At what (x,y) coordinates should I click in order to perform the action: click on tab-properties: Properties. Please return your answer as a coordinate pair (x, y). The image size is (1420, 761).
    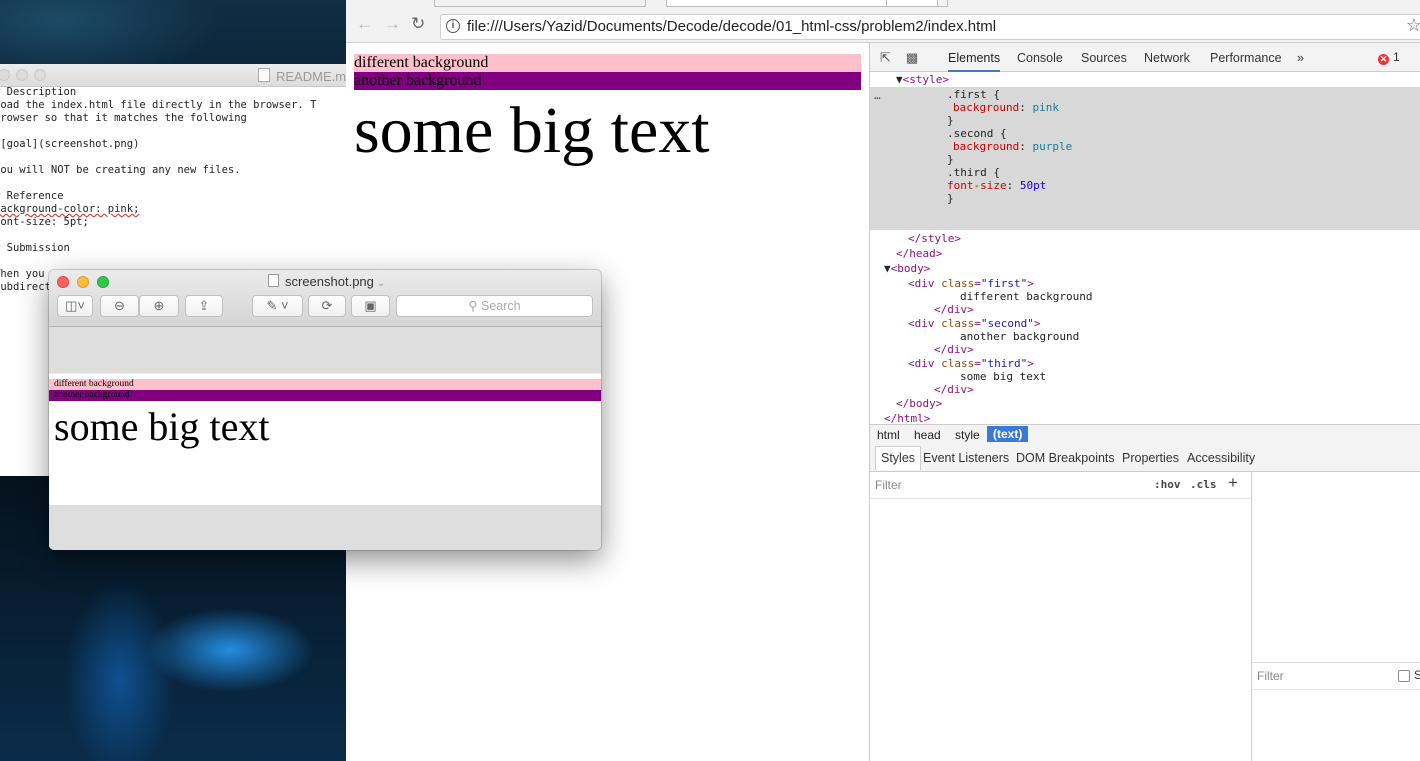
    Looking at the image, I should click on (1150, 458).